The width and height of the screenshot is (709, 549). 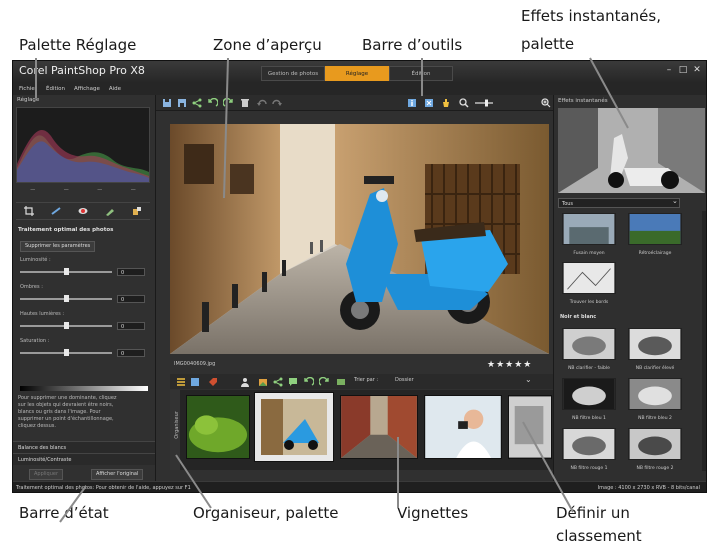 I want to click on zoom-slider-icon, so click(x=484, y=103).